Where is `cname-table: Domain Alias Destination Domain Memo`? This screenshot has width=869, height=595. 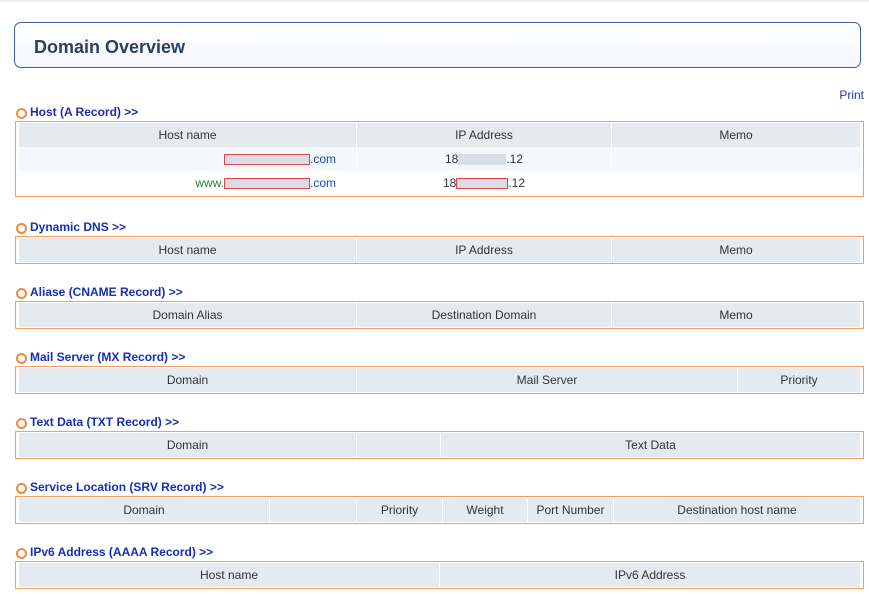
cname-table: Domain Alias Destination Domain Memo is located at coordinates (439, 315).